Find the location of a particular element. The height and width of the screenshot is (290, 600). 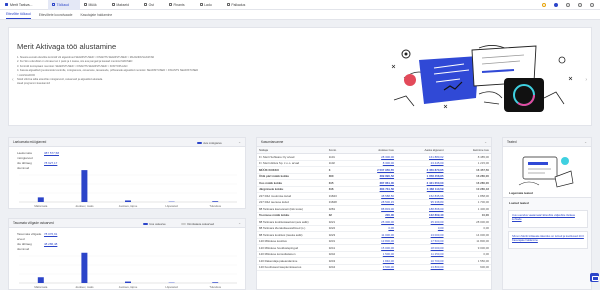

nav-item-label: Ost is located at coordinates (151, 4).